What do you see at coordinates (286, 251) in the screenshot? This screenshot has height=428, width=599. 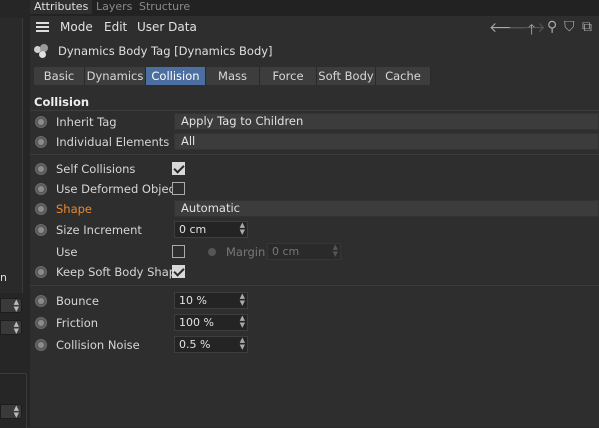 I see `margin-value: 0 cm` at bounding box center [286, 251].